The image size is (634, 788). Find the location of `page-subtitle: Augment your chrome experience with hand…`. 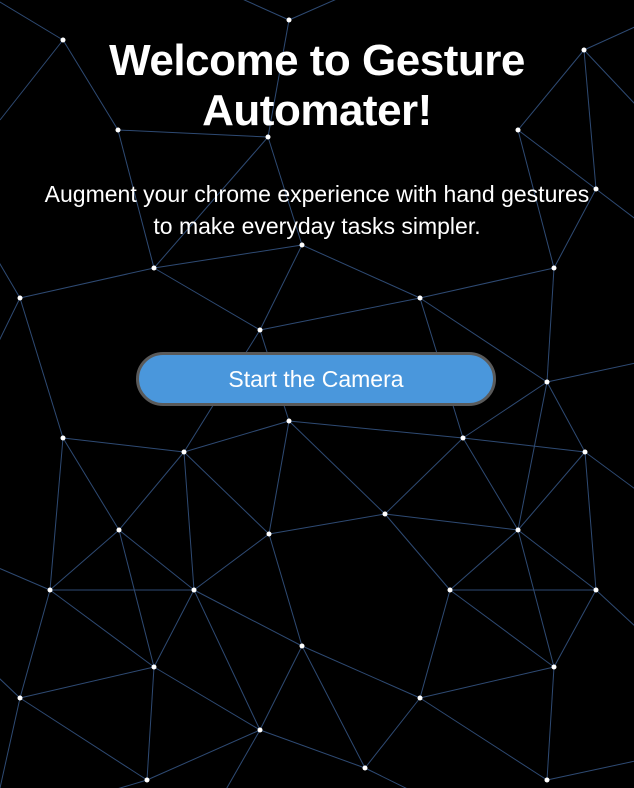

page-subtitle: Augment your chrome experience with hand… is located at coordinates (317, 210).